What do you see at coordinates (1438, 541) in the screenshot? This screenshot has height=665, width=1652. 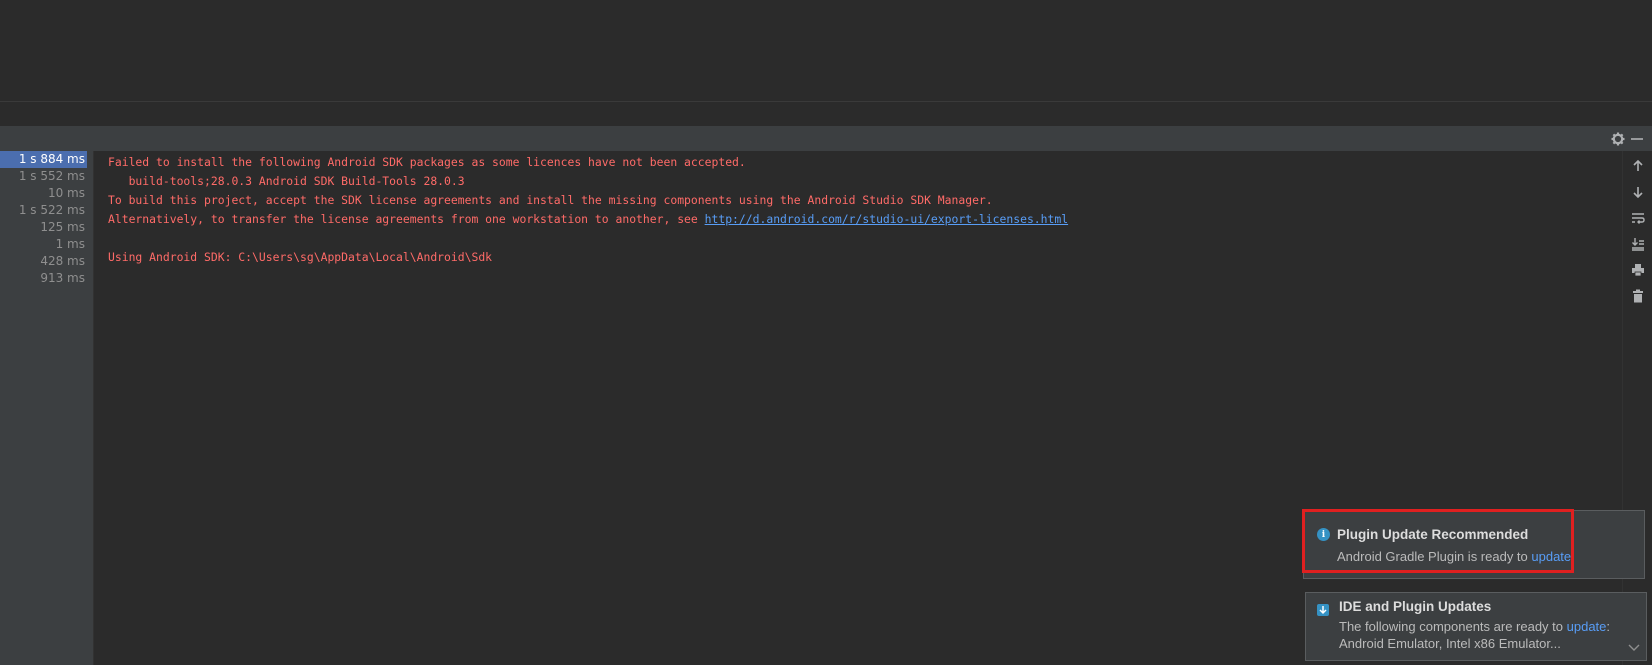 I see `highlight-box` at bounding box center [1438, 541].